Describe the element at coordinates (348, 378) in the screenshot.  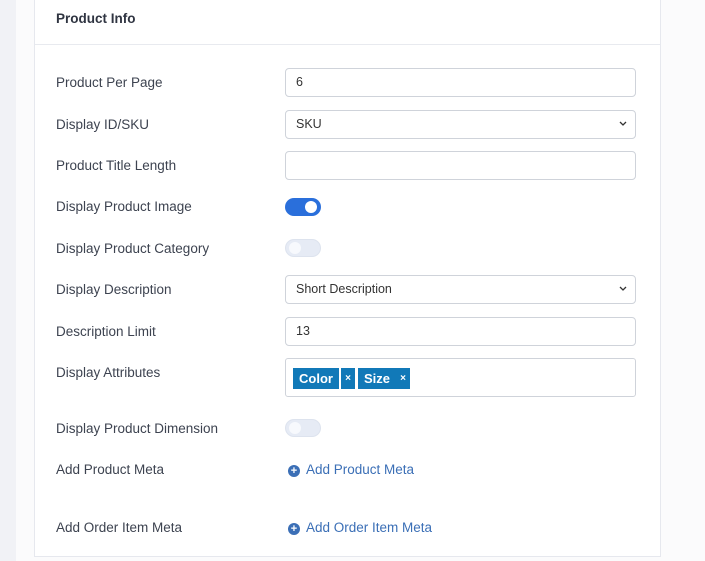
I see `remove-tag-color-button: ×` at that location.